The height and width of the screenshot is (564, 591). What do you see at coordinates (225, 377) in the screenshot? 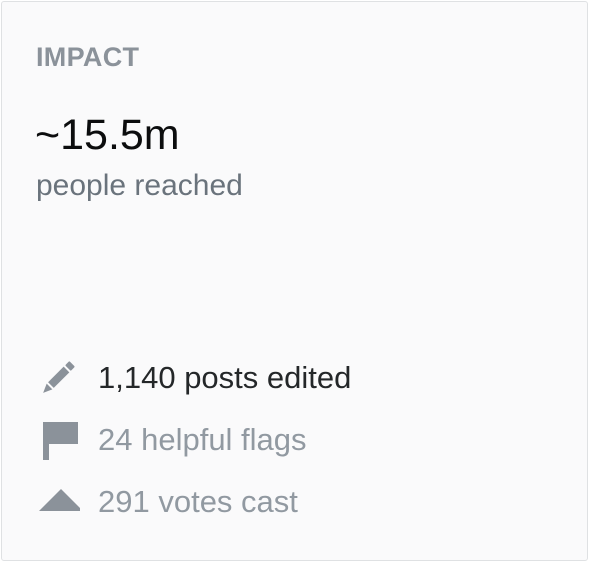
I see `stat-posts-edited-text: 1,140 posts edited` at bounding box center [225, 377].